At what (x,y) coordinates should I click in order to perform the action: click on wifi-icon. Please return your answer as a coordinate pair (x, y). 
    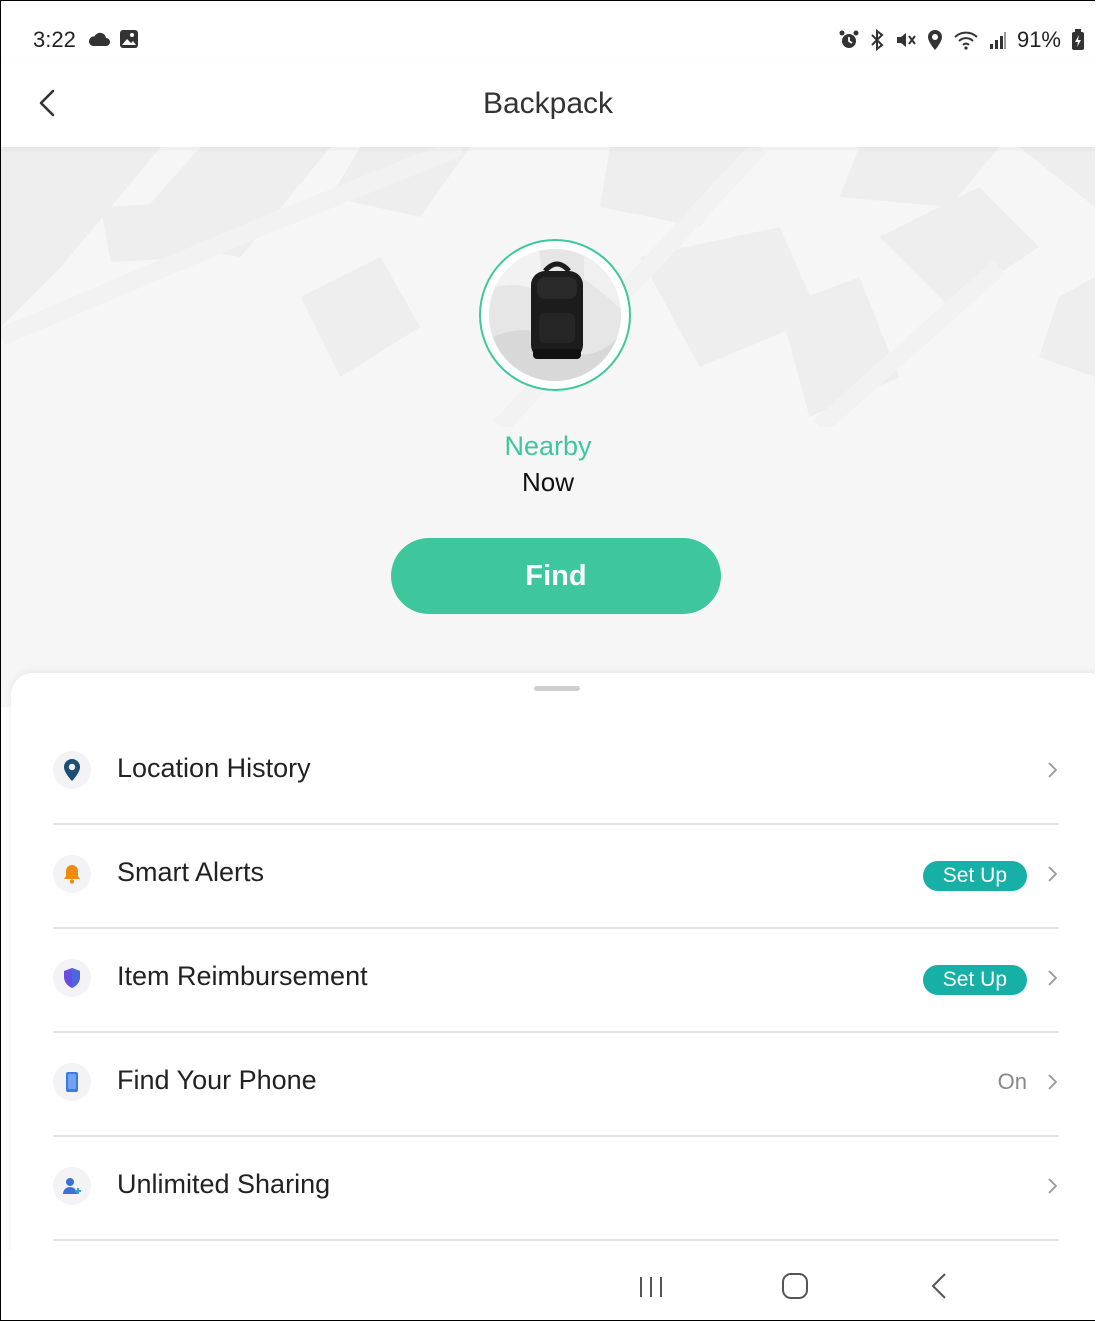
    Looking at the image, I should click on (966, 40).